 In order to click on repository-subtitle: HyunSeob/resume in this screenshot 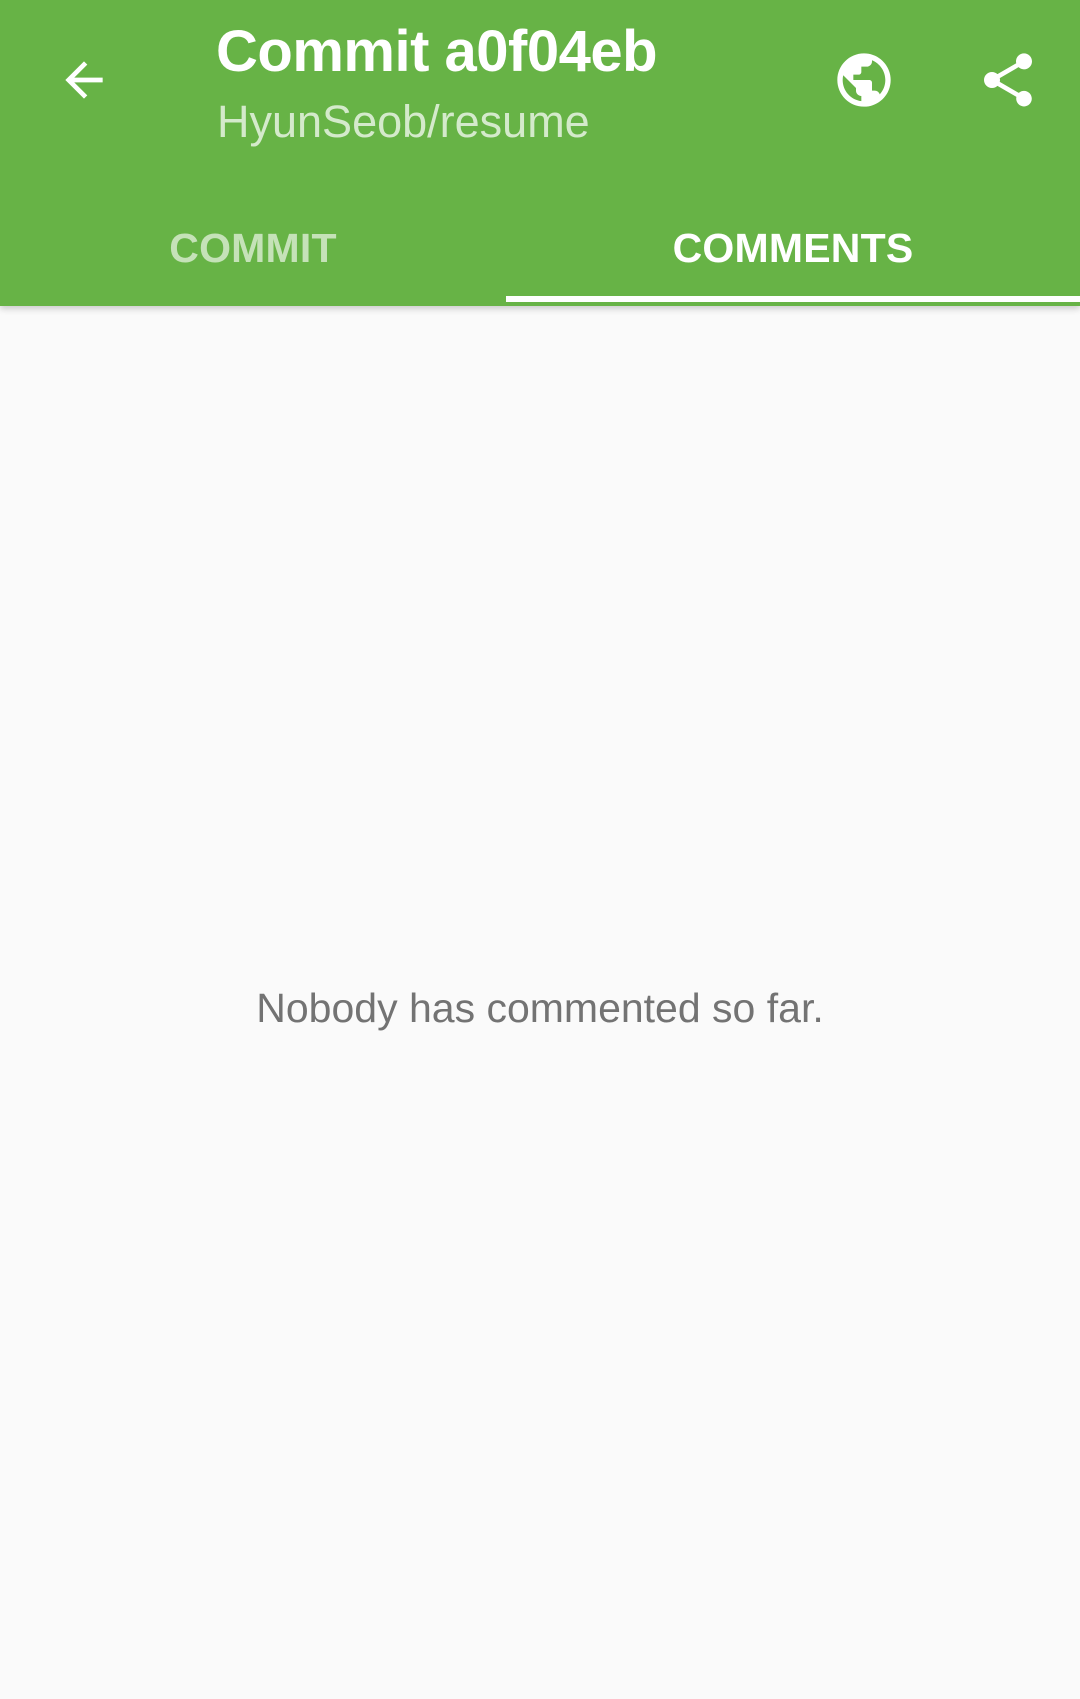, I will do `click(403, 121)`.